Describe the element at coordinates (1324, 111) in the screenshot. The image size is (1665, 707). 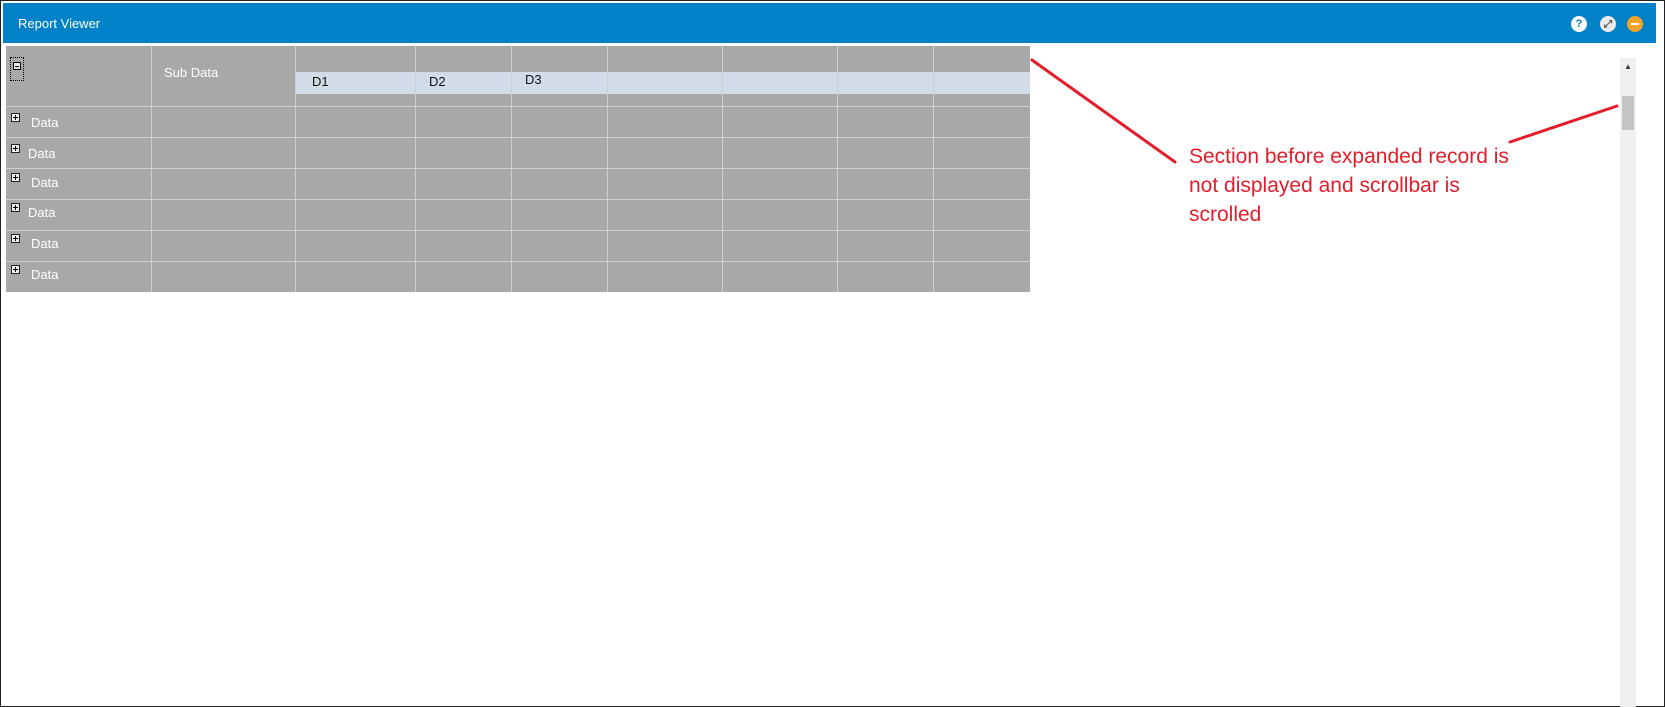
I see `annotation-arrows` at that location.